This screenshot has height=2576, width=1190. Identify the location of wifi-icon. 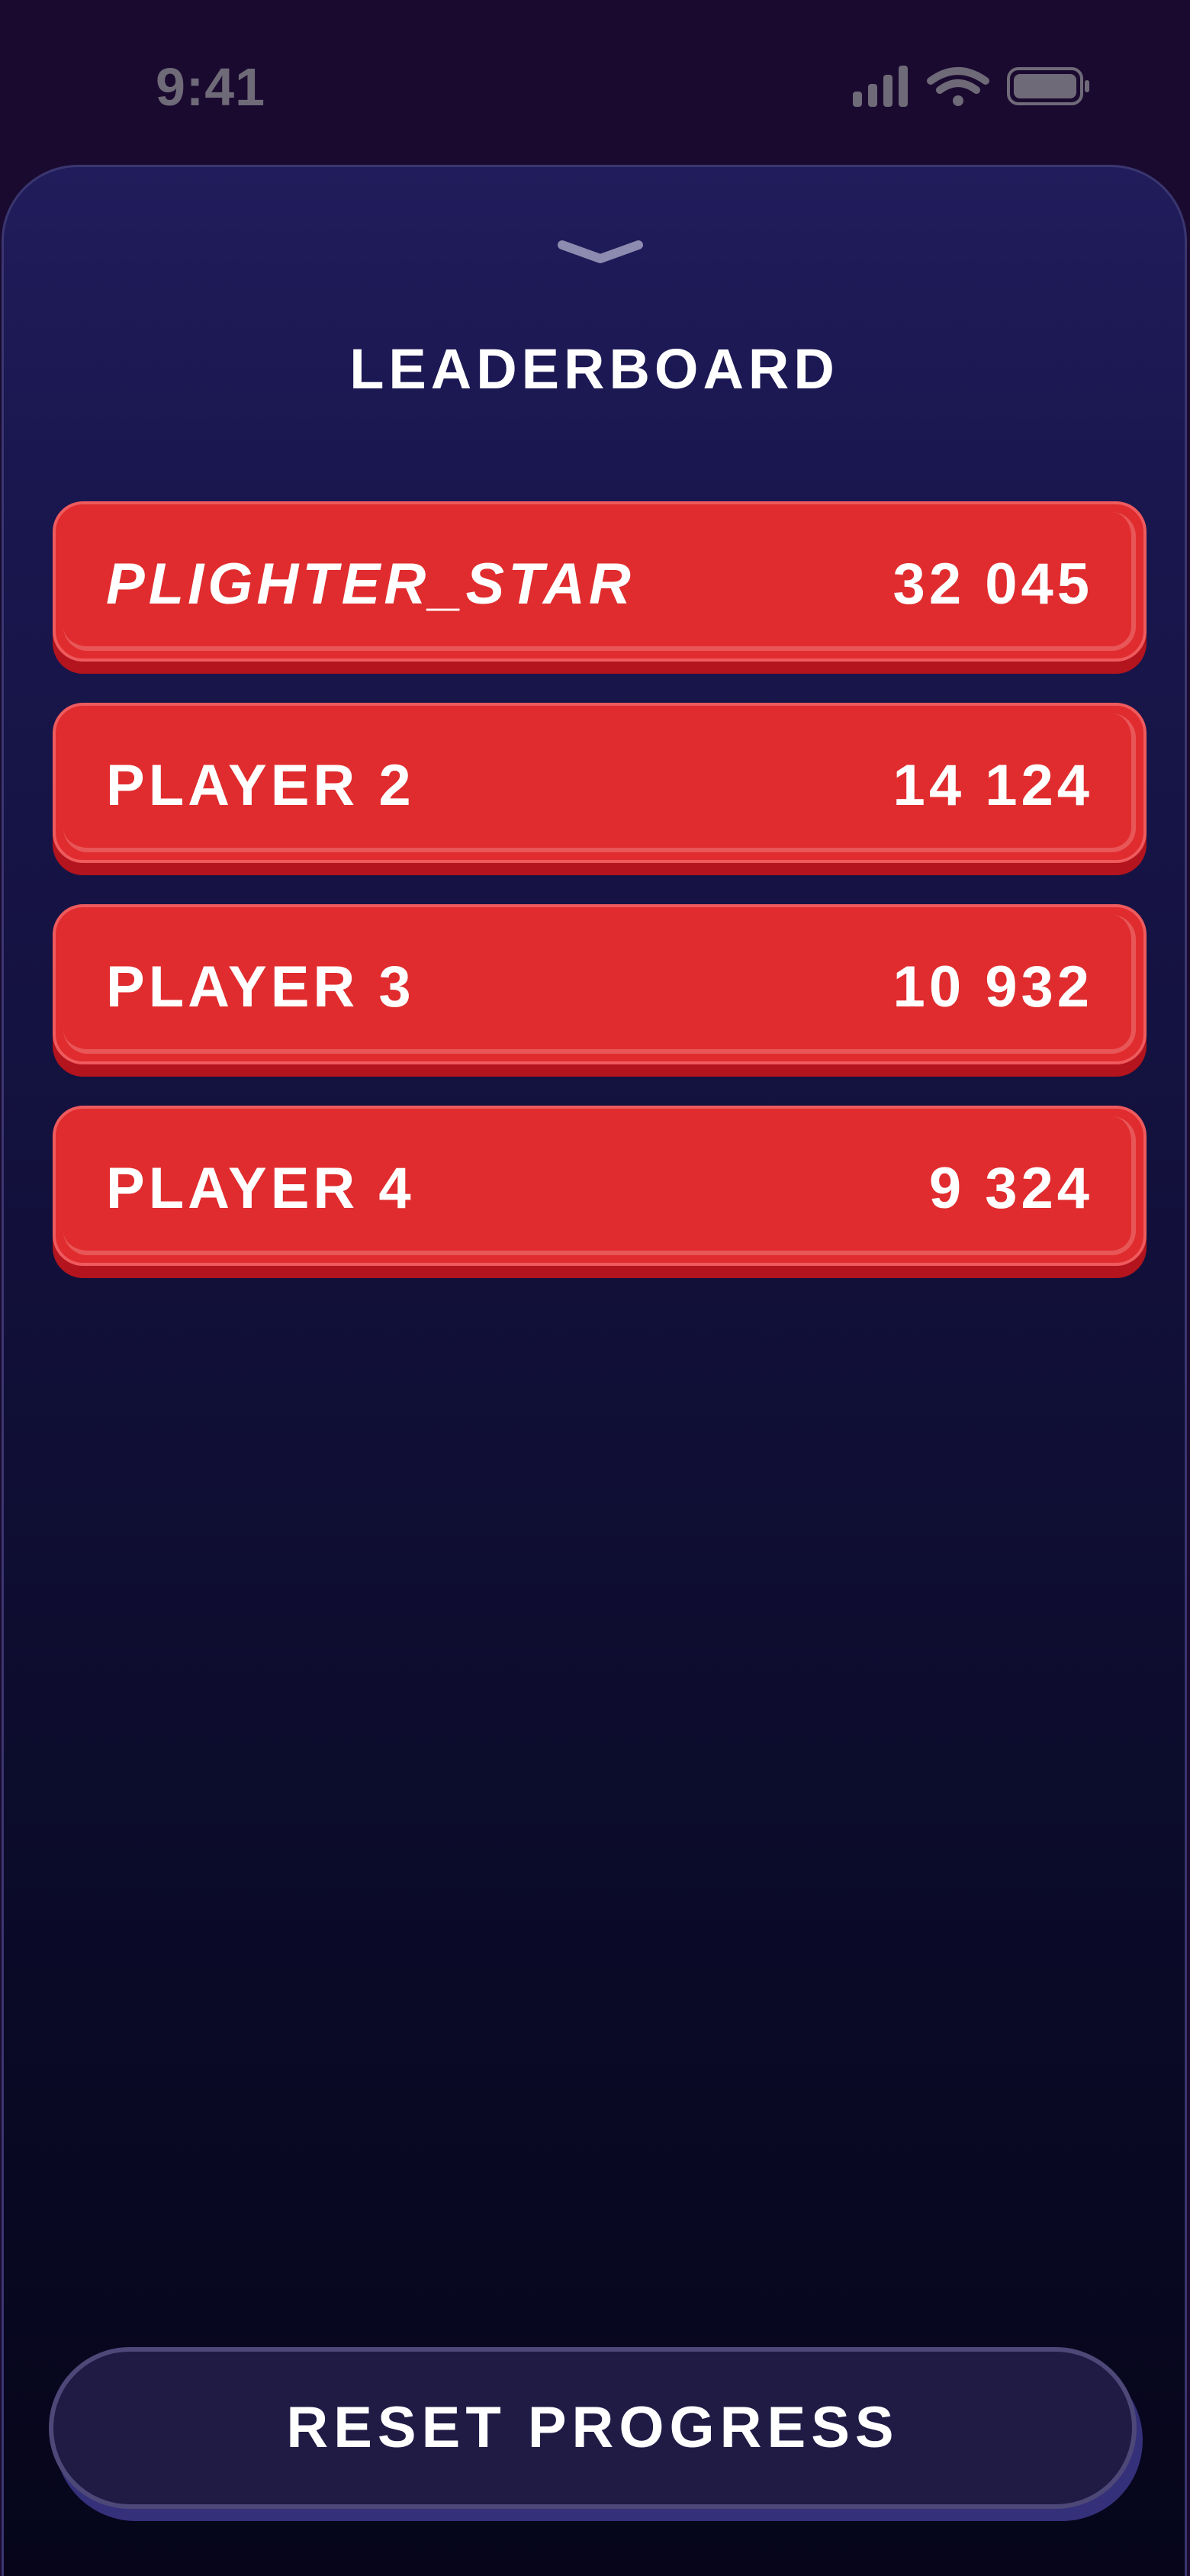
(958, 86).